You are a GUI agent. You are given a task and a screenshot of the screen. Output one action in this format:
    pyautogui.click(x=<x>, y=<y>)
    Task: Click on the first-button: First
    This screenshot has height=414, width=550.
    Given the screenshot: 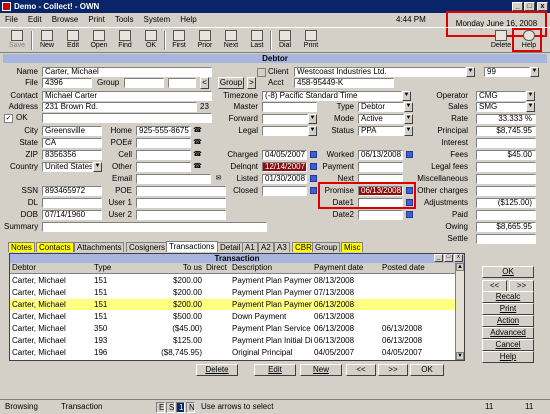 What is the action you would take?
    pyautogui.click(x=179, y=40)
    